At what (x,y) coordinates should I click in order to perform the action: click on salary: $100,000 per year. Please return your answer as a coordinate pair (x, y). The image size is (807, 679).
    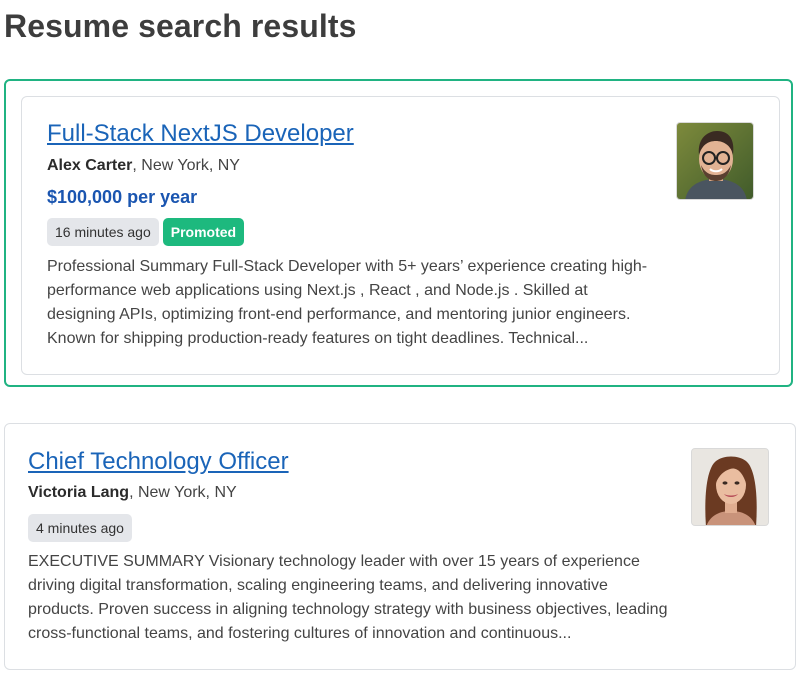
    Looking at the image, I should click on (122, 197).